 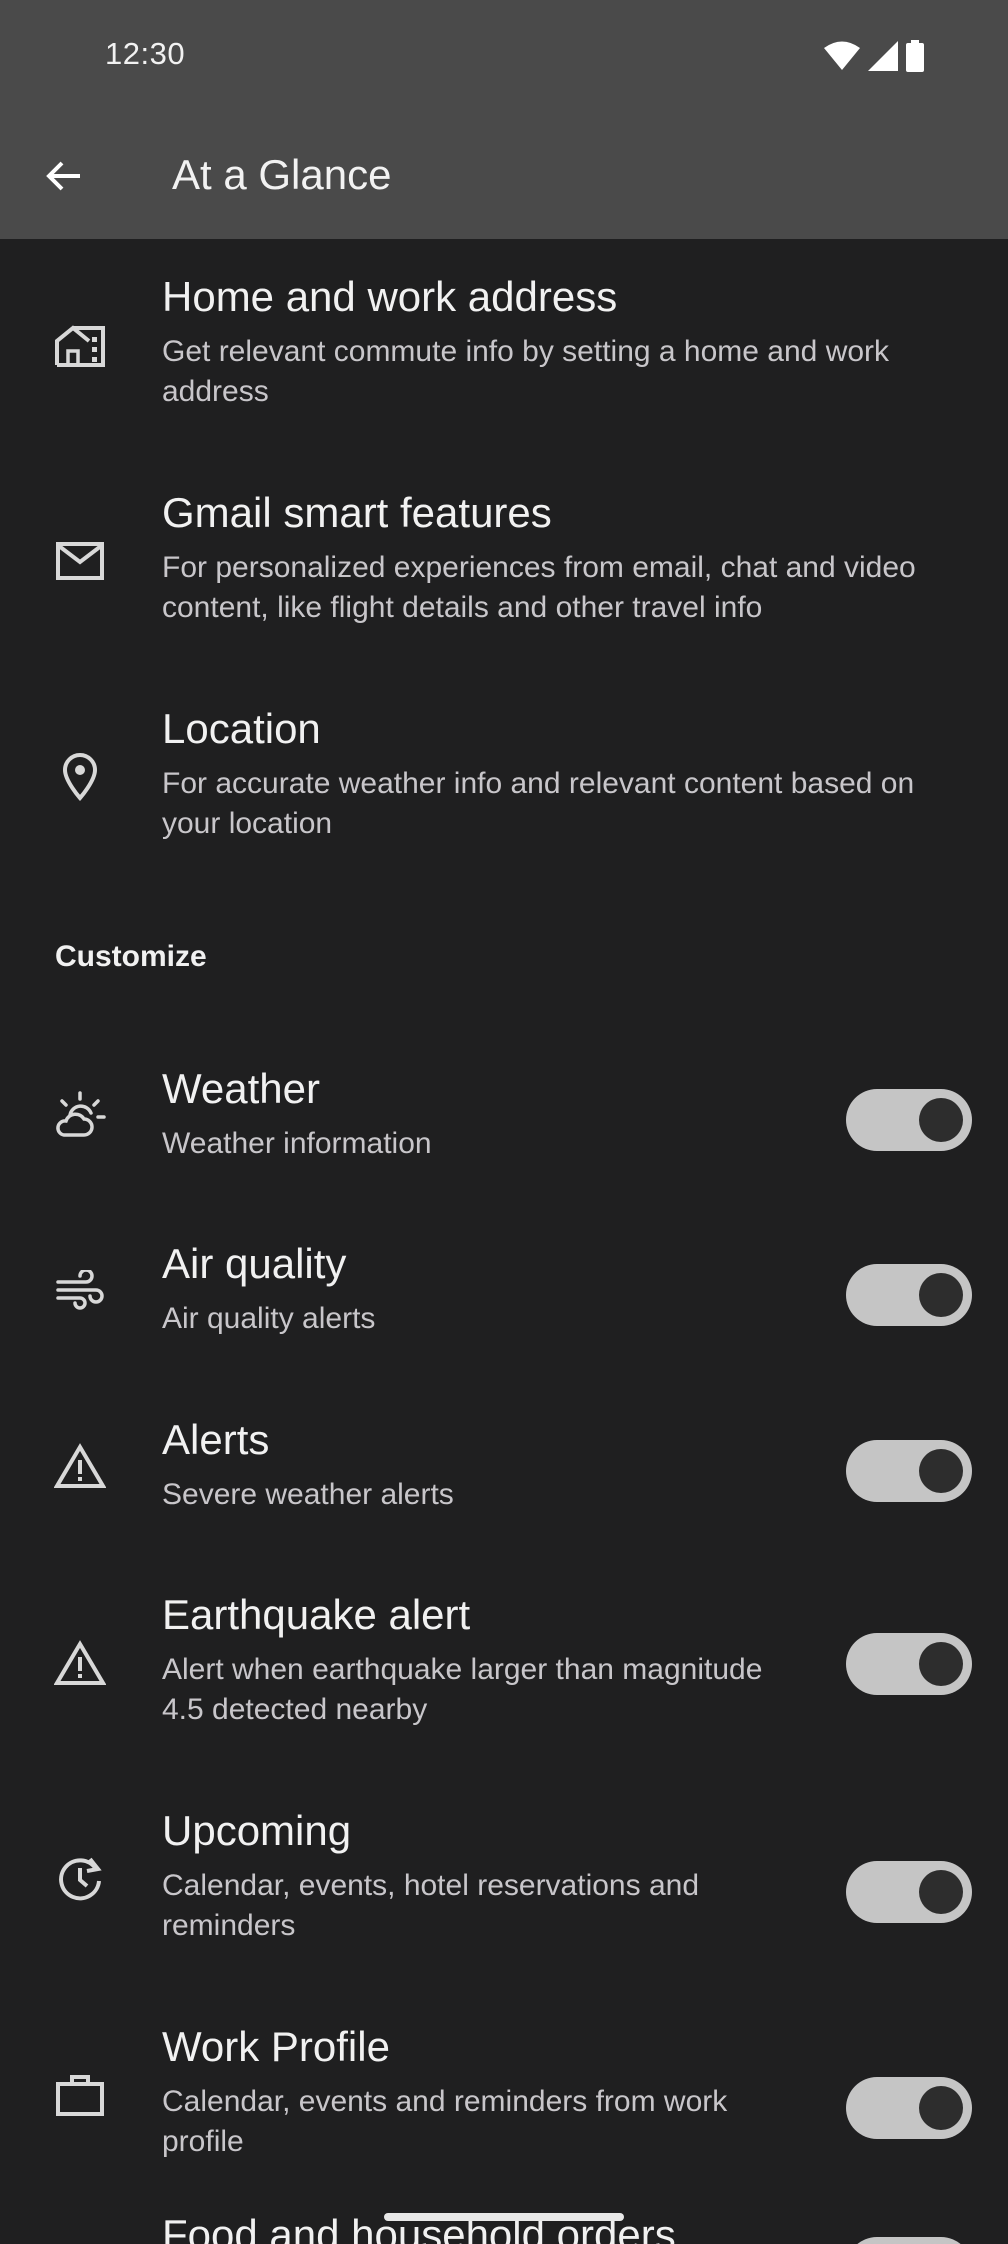 I want to click on battery-icon, so click(x=915, y=56).